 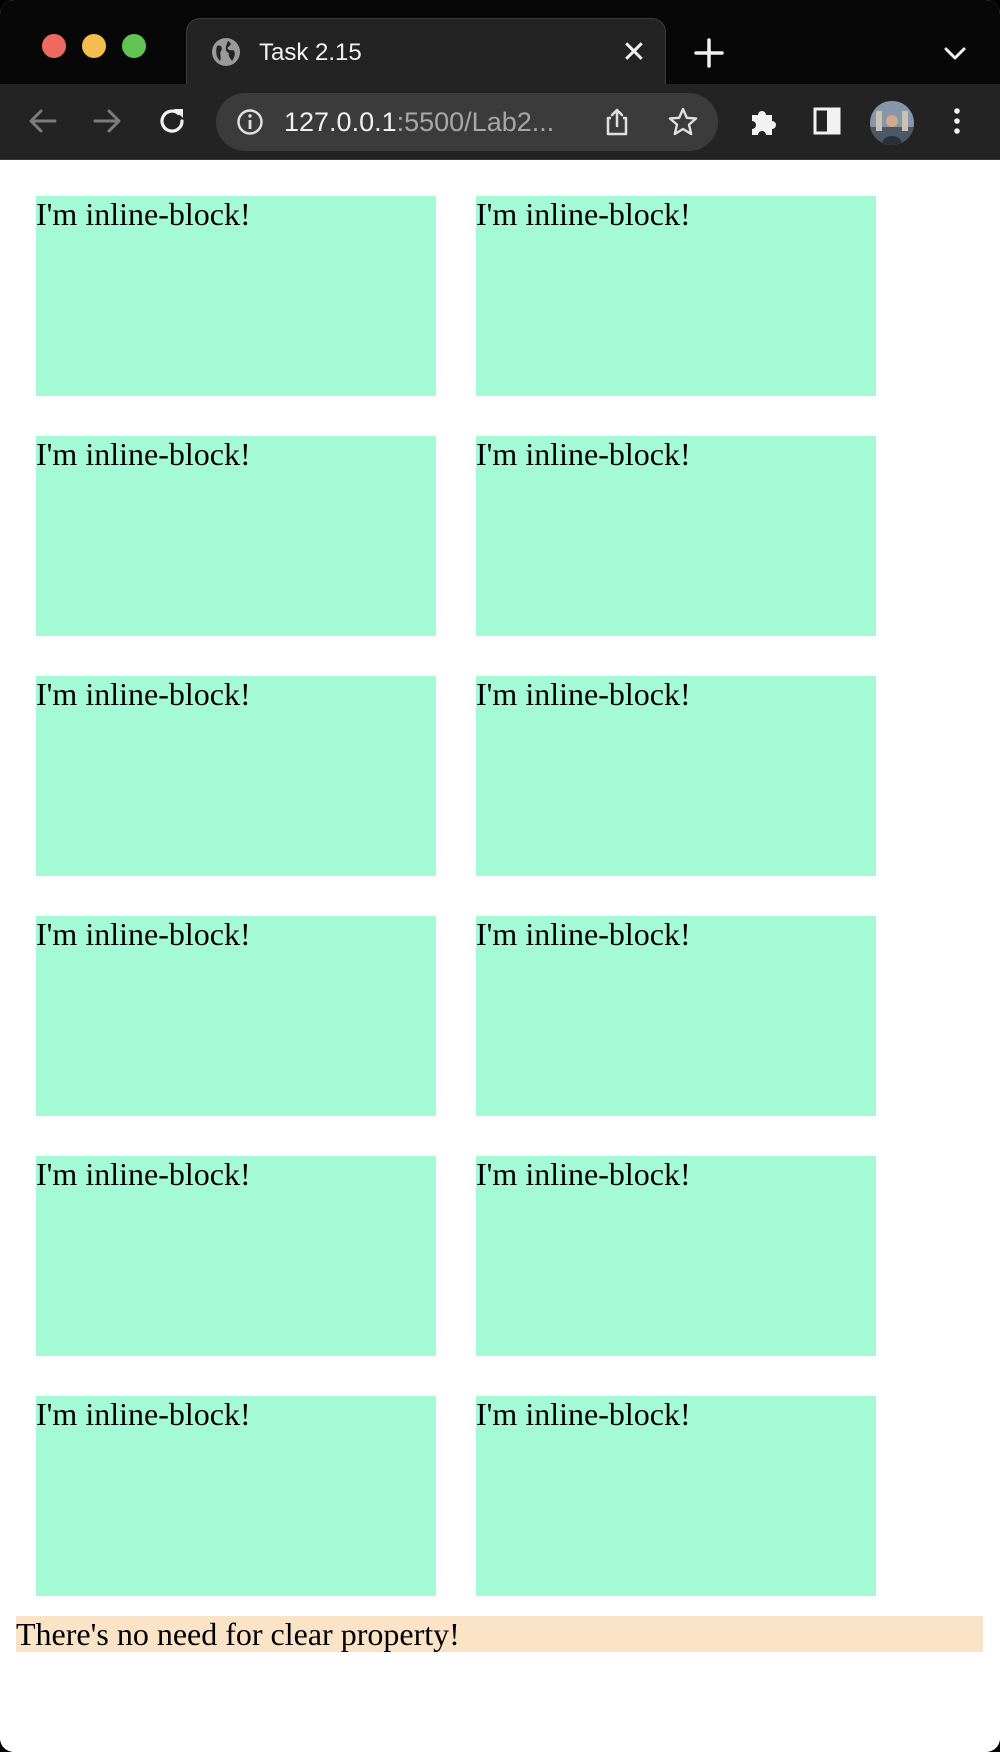 I want to click on share-icon, so click(x=617, y=122).